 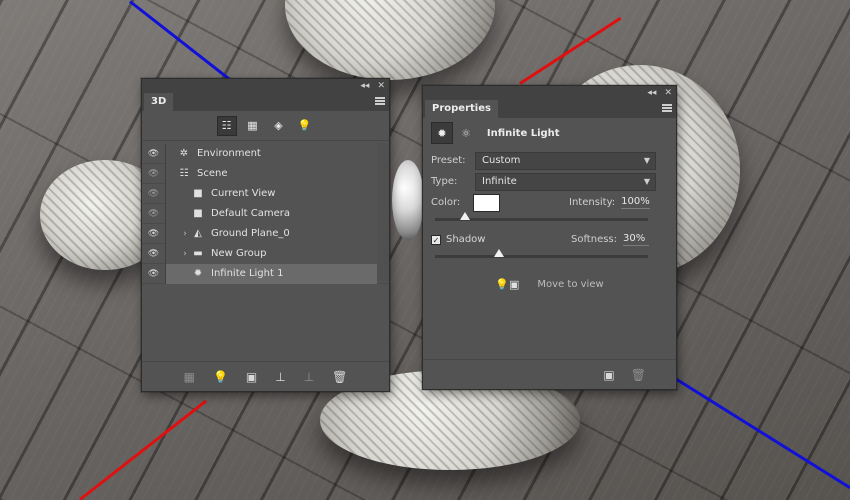 What do you see at coordinates (253, 126) in the screenshot?
I see `meshes-icon: ▦` at bounding box center [253, 126].